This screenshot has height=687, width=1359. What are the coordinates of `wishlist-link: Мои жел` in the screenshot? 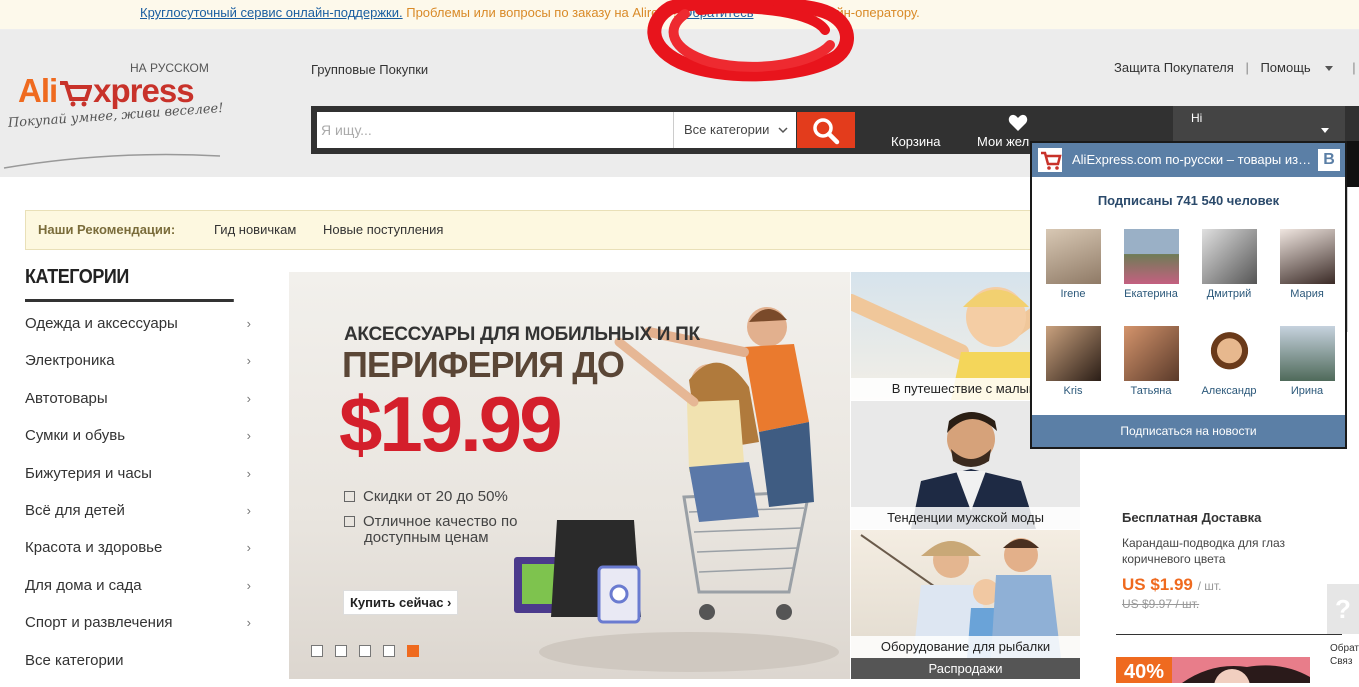 It's located at (1003, 141).